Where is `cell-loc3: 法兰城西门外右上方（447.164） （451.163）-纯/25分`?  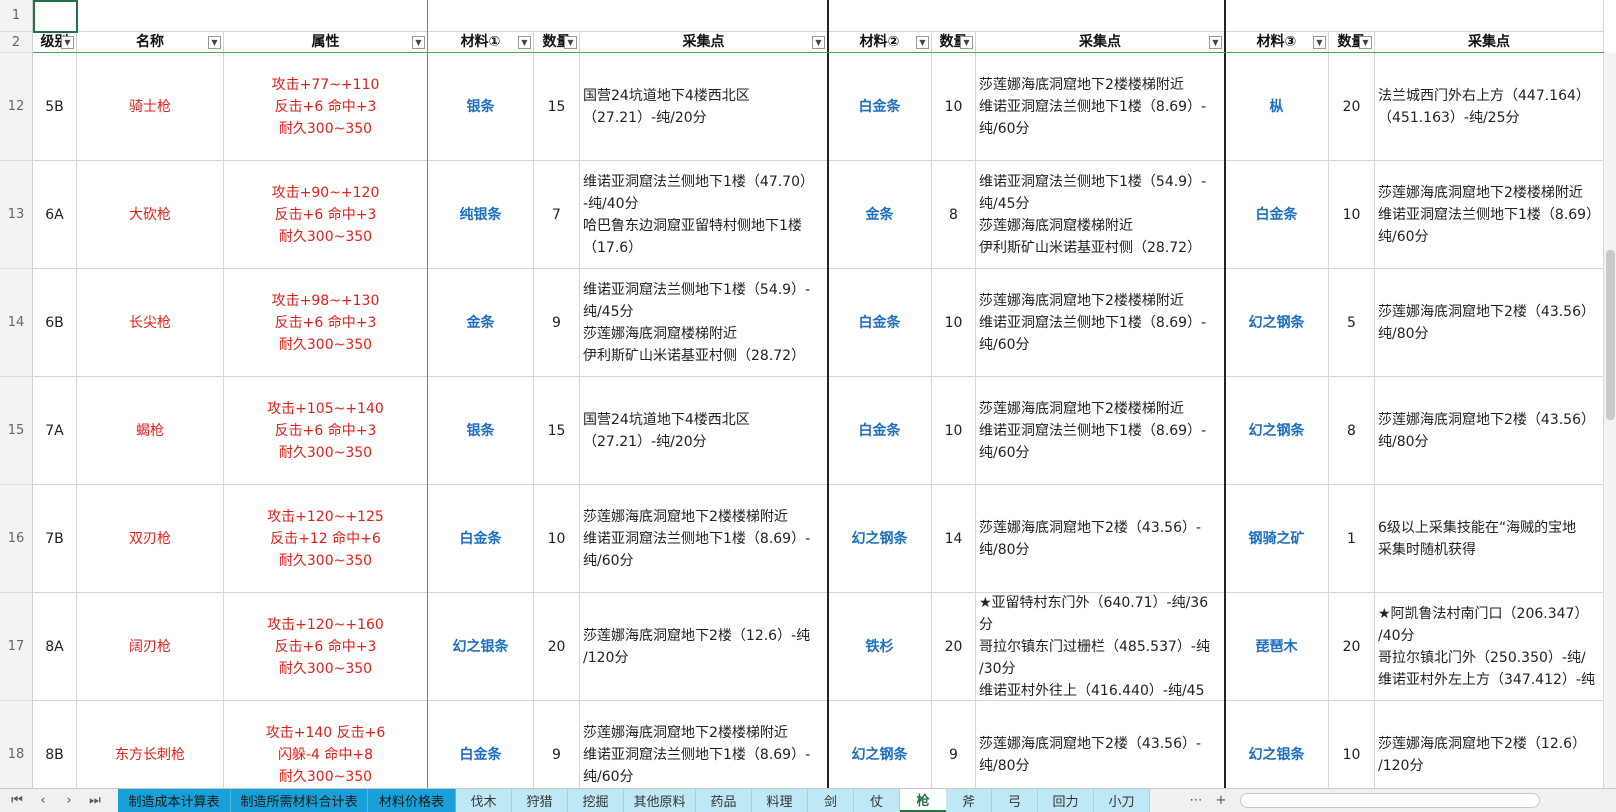 cell-loc3: 法兰城西门外右上方（447.164） （451.163）-纯/25分 is located at coordinates (1489, 107).